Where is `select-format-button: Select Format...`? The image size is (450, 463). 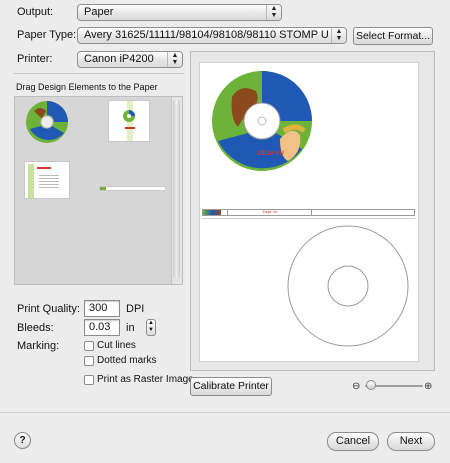 select-format-button: Select Format... is located at coordinates (393, 36).